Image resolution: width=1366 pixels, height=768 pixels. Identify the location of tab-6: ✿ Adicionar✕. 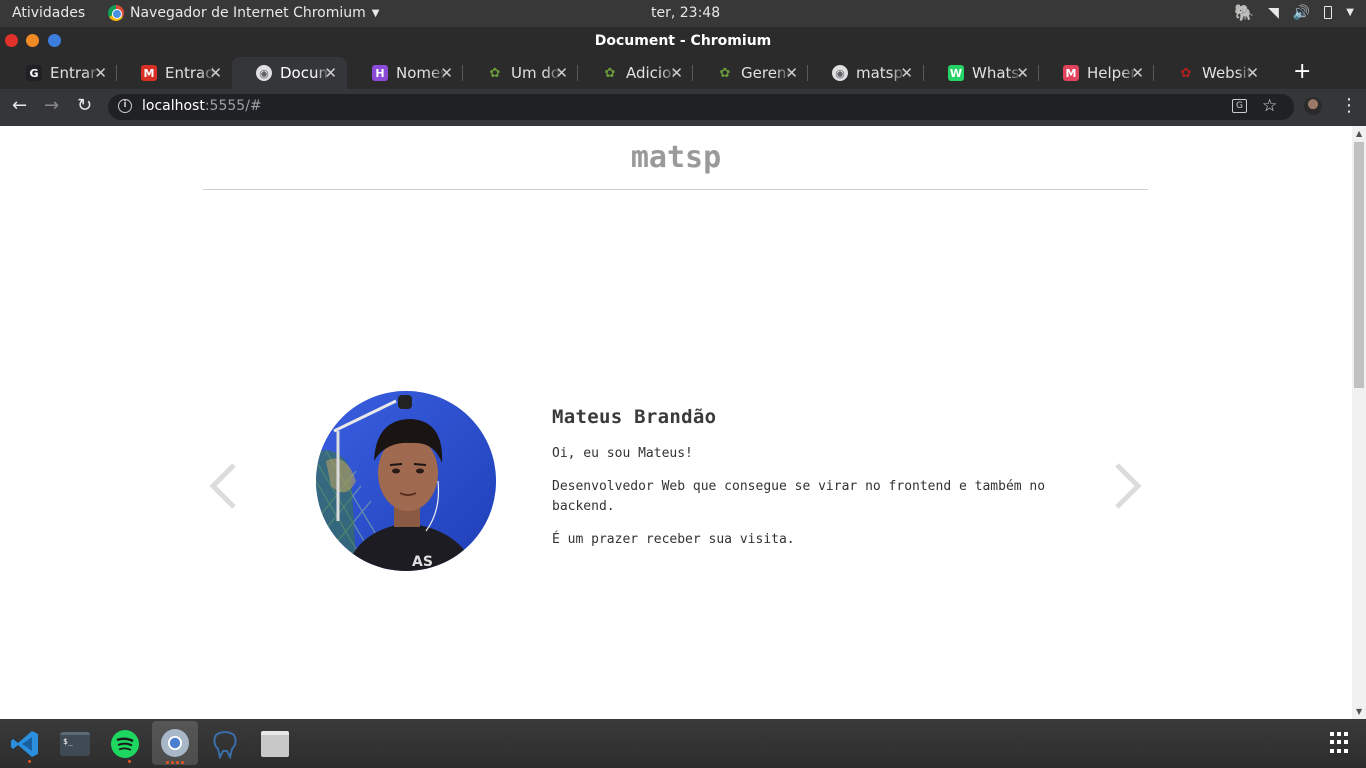
(635, 73).